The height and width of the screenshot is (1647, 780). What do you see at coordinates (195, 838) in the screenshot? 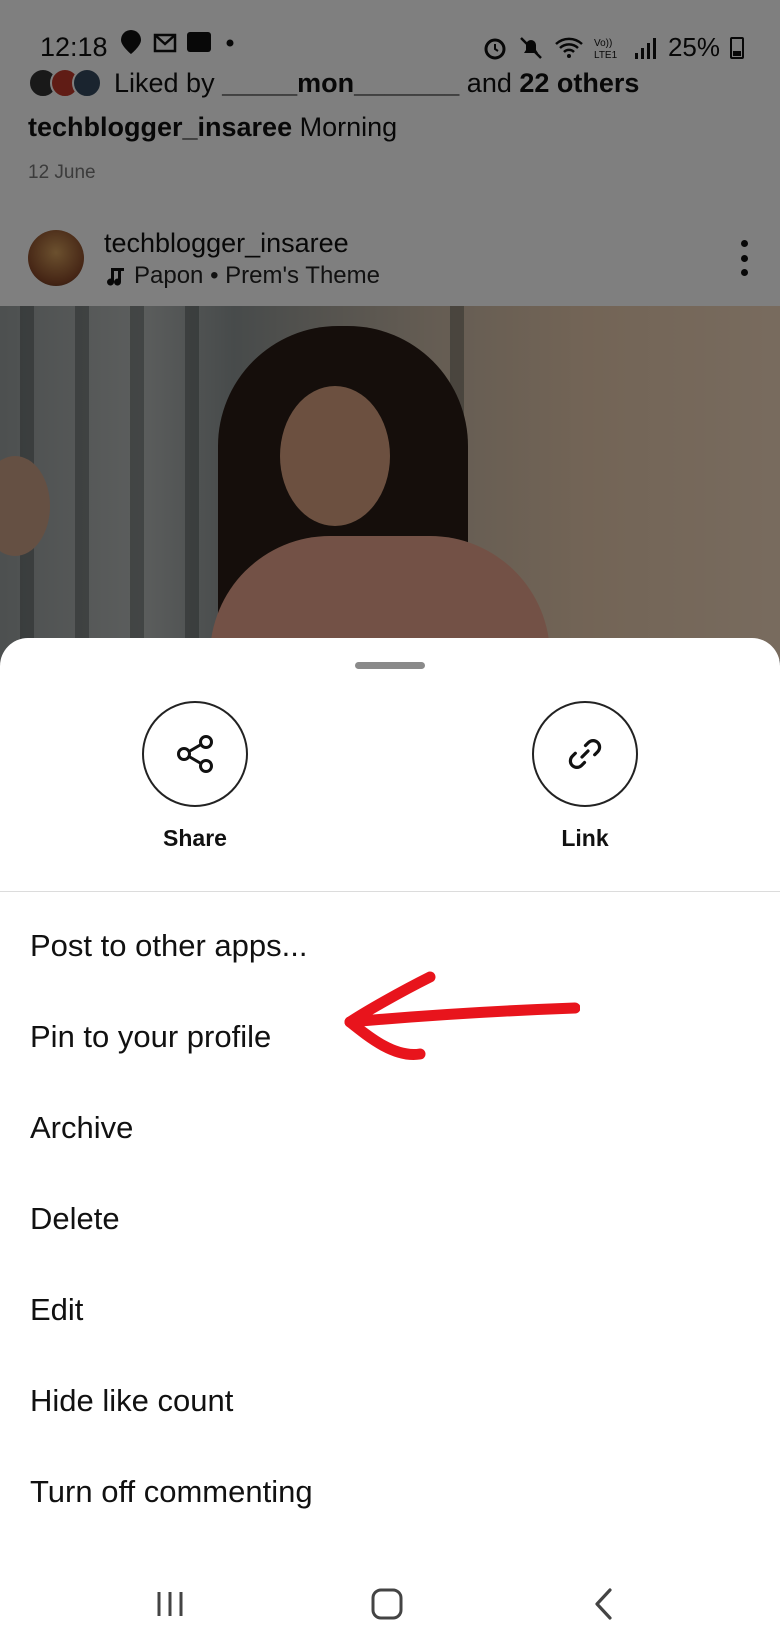
I see `share-label: Share` at bounding box center [195, 838].